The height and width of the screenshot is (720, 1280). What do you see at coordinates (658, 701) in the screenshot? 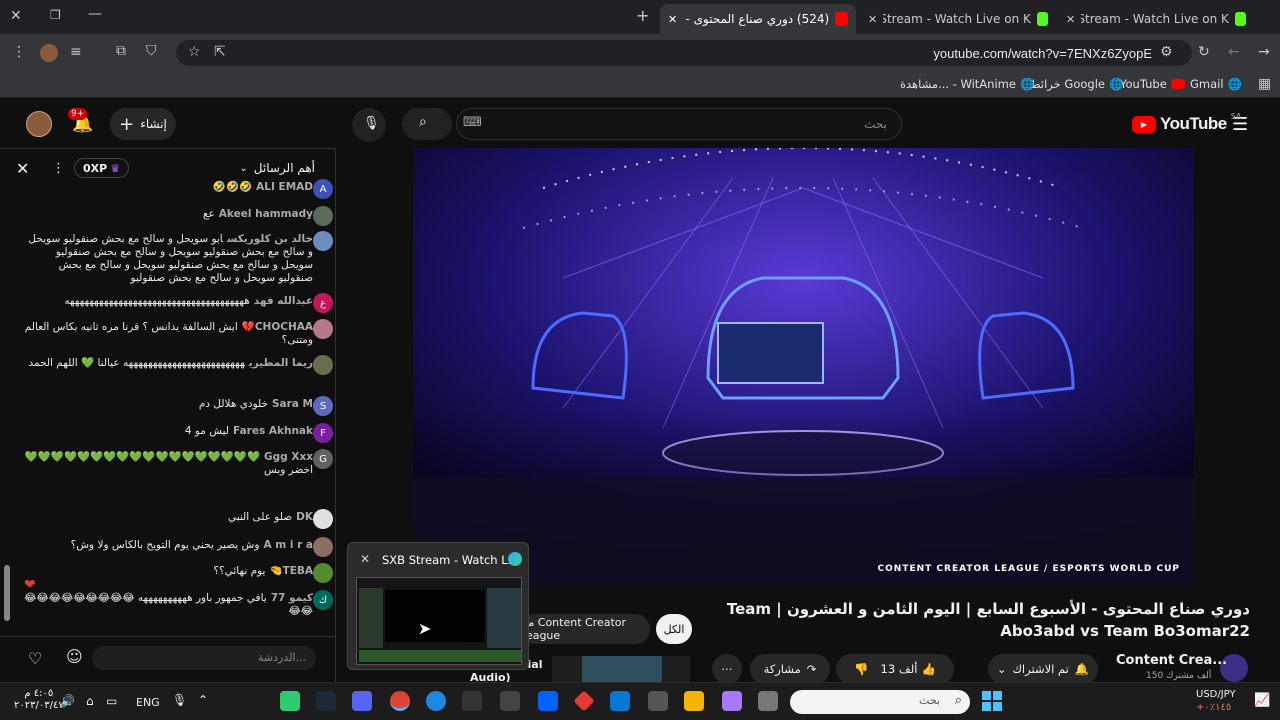
I see `store-icon` at bounding box center [658, 701].